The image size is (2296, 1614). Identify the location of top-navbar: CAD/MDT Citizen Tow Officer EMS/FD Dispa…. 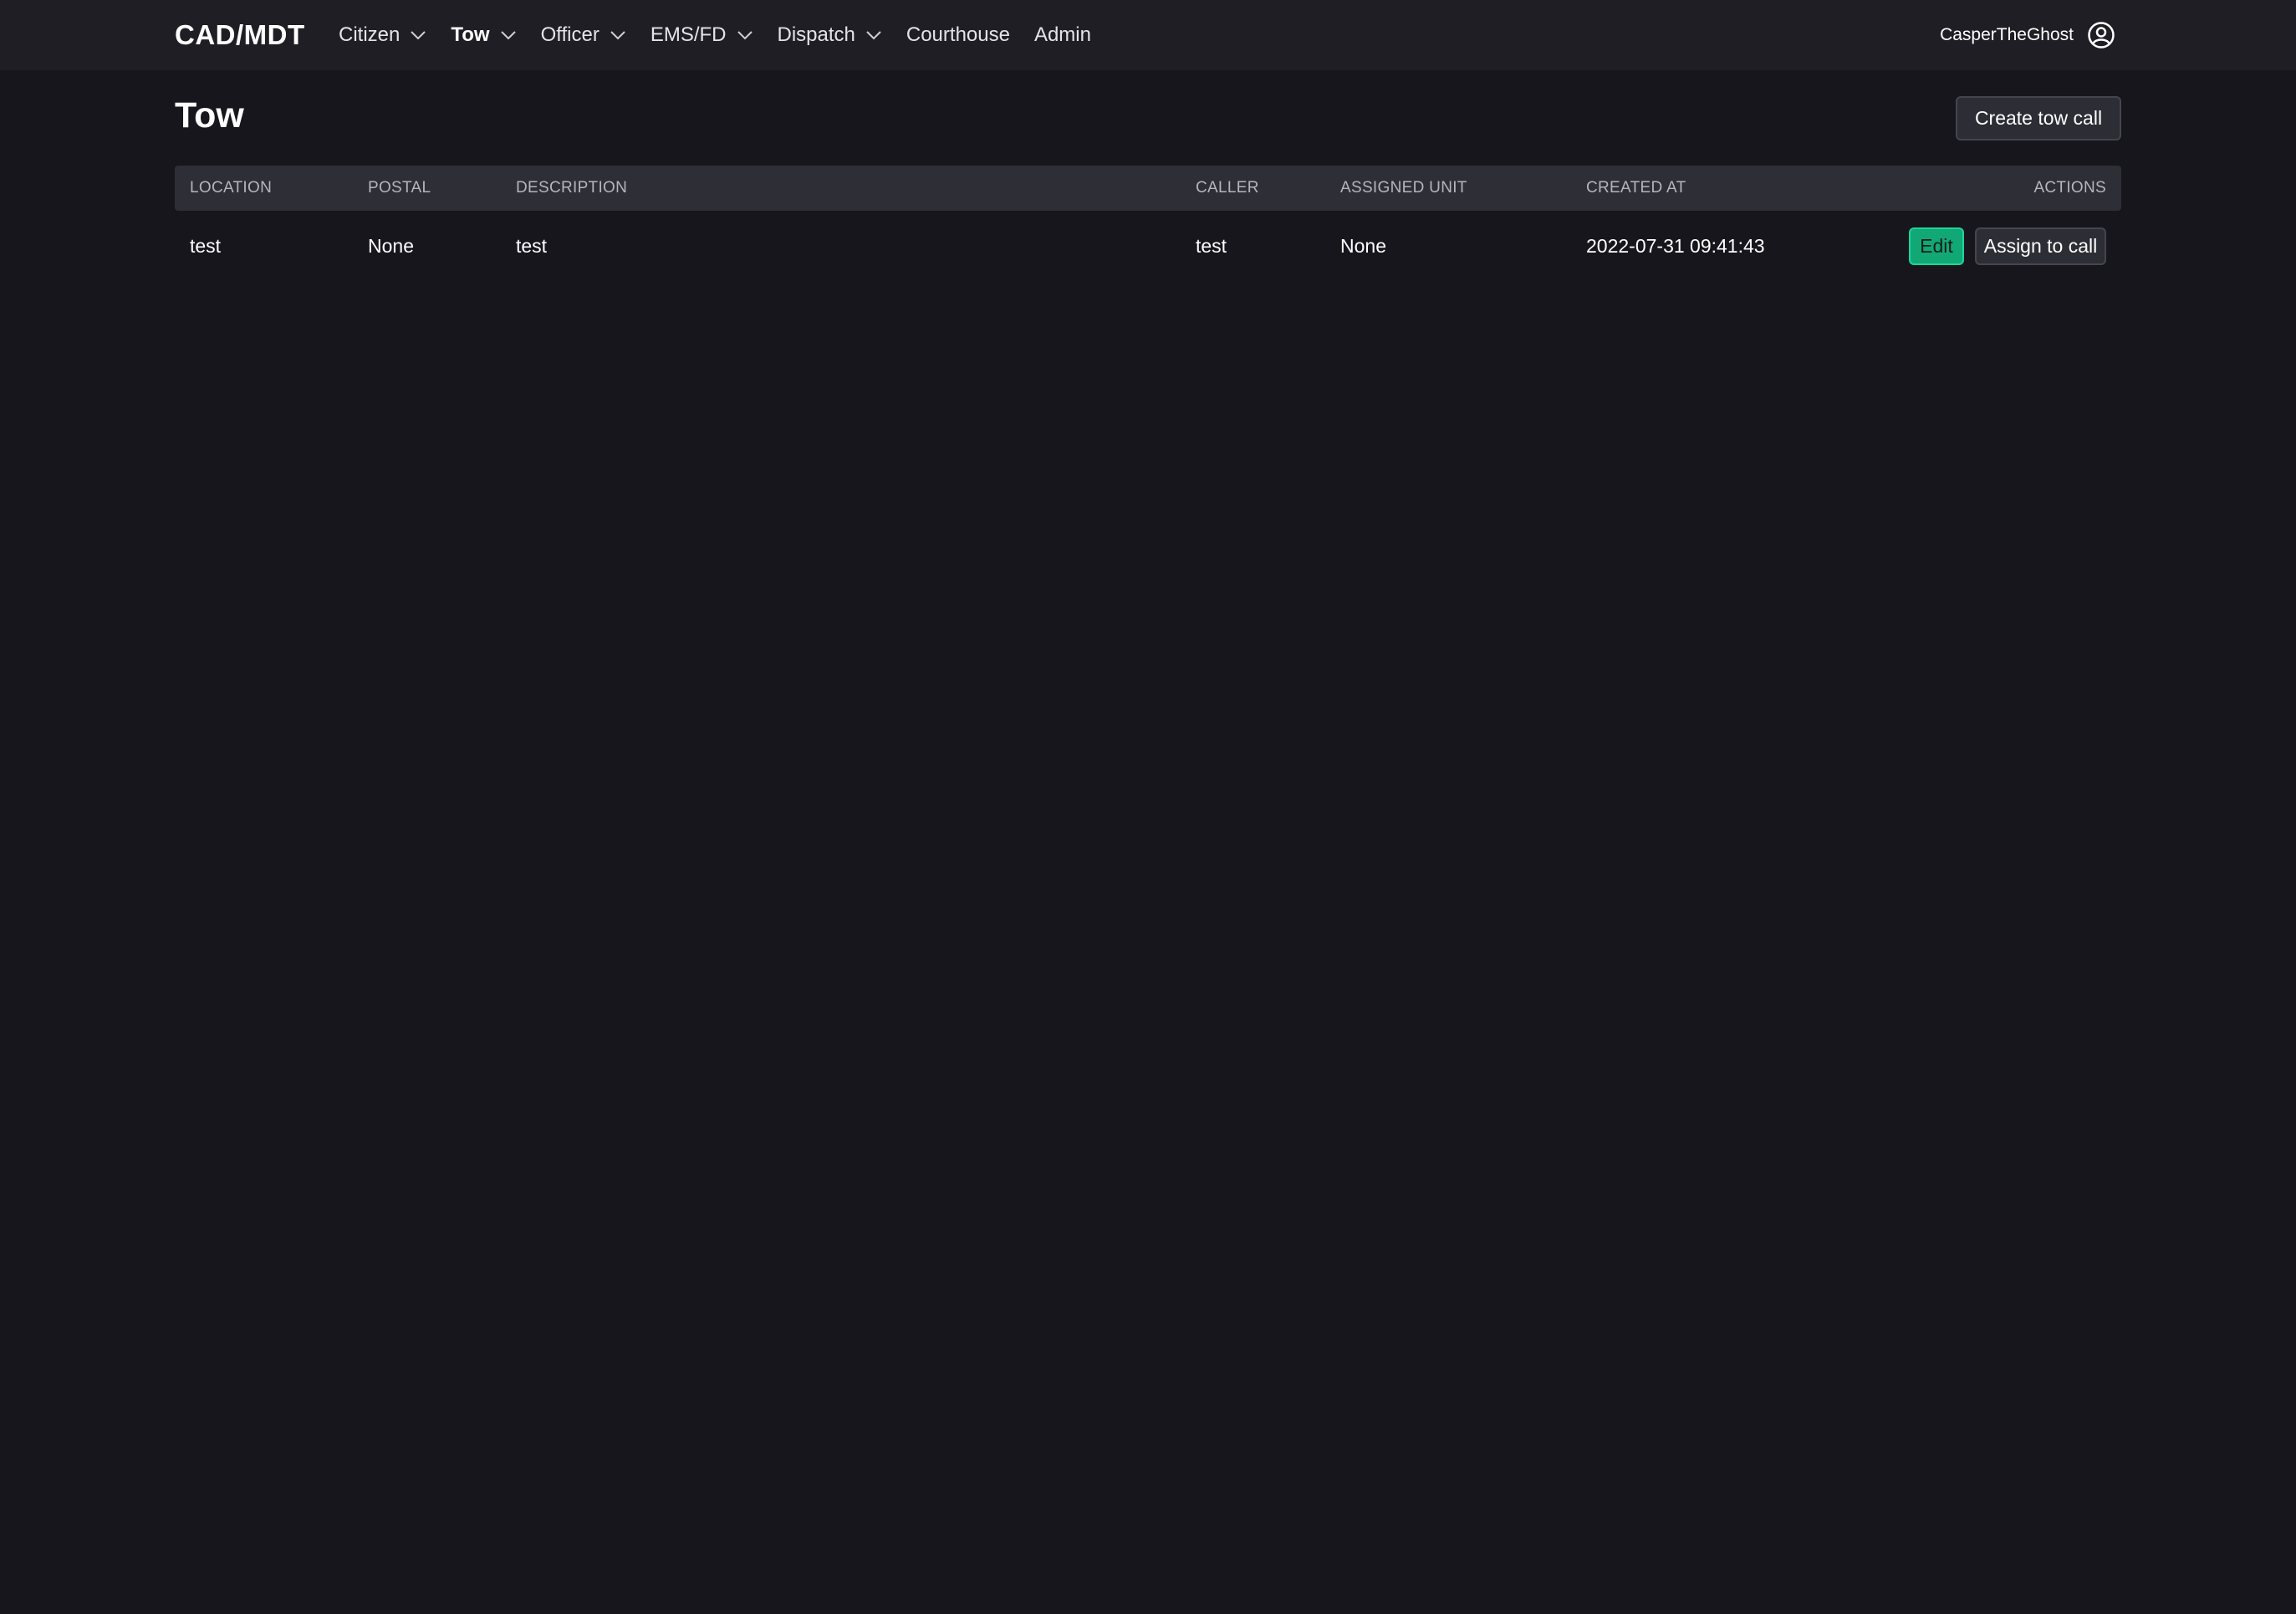
(1148, 35).